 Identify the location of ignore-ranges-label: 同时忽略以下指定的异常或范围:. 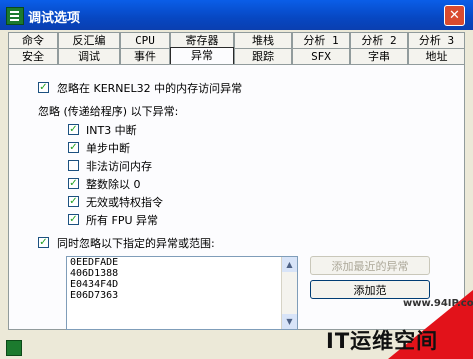
(136, 243).